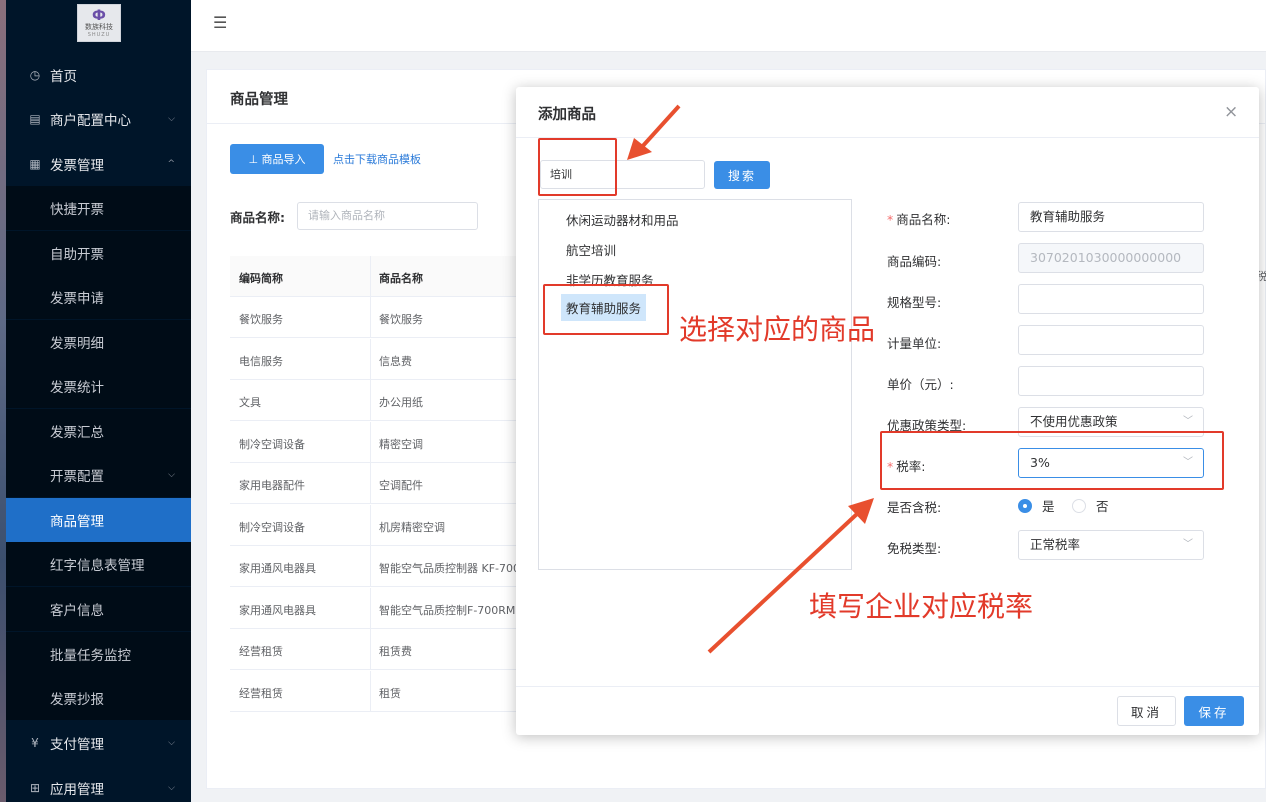 The width and height of the screenshot is (1266, 802). Describe the element at coordinates (1111, 258) in the screenshot. I see `product-code-input: 3070201030000000000` at that location.